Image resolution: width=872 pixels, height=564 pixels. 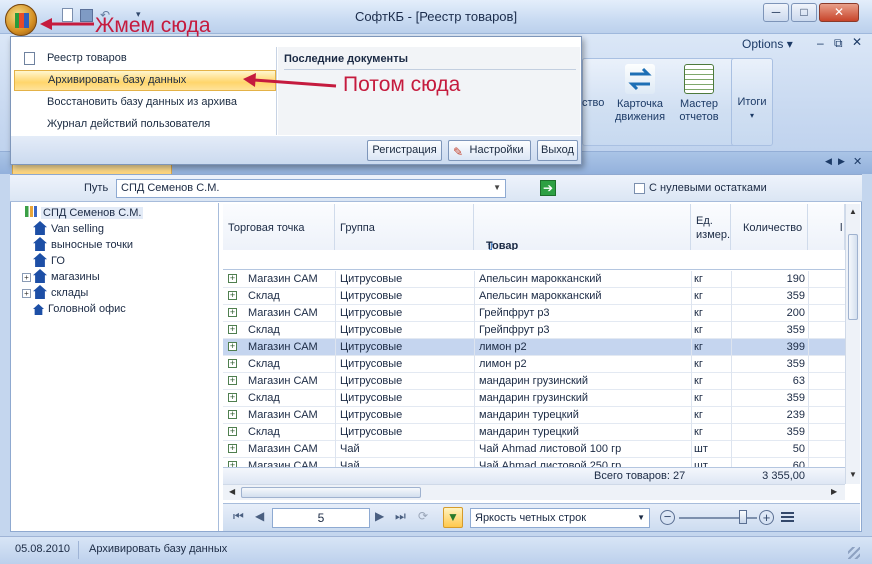 I want to click on filter-row, so click(x=534, y=260).